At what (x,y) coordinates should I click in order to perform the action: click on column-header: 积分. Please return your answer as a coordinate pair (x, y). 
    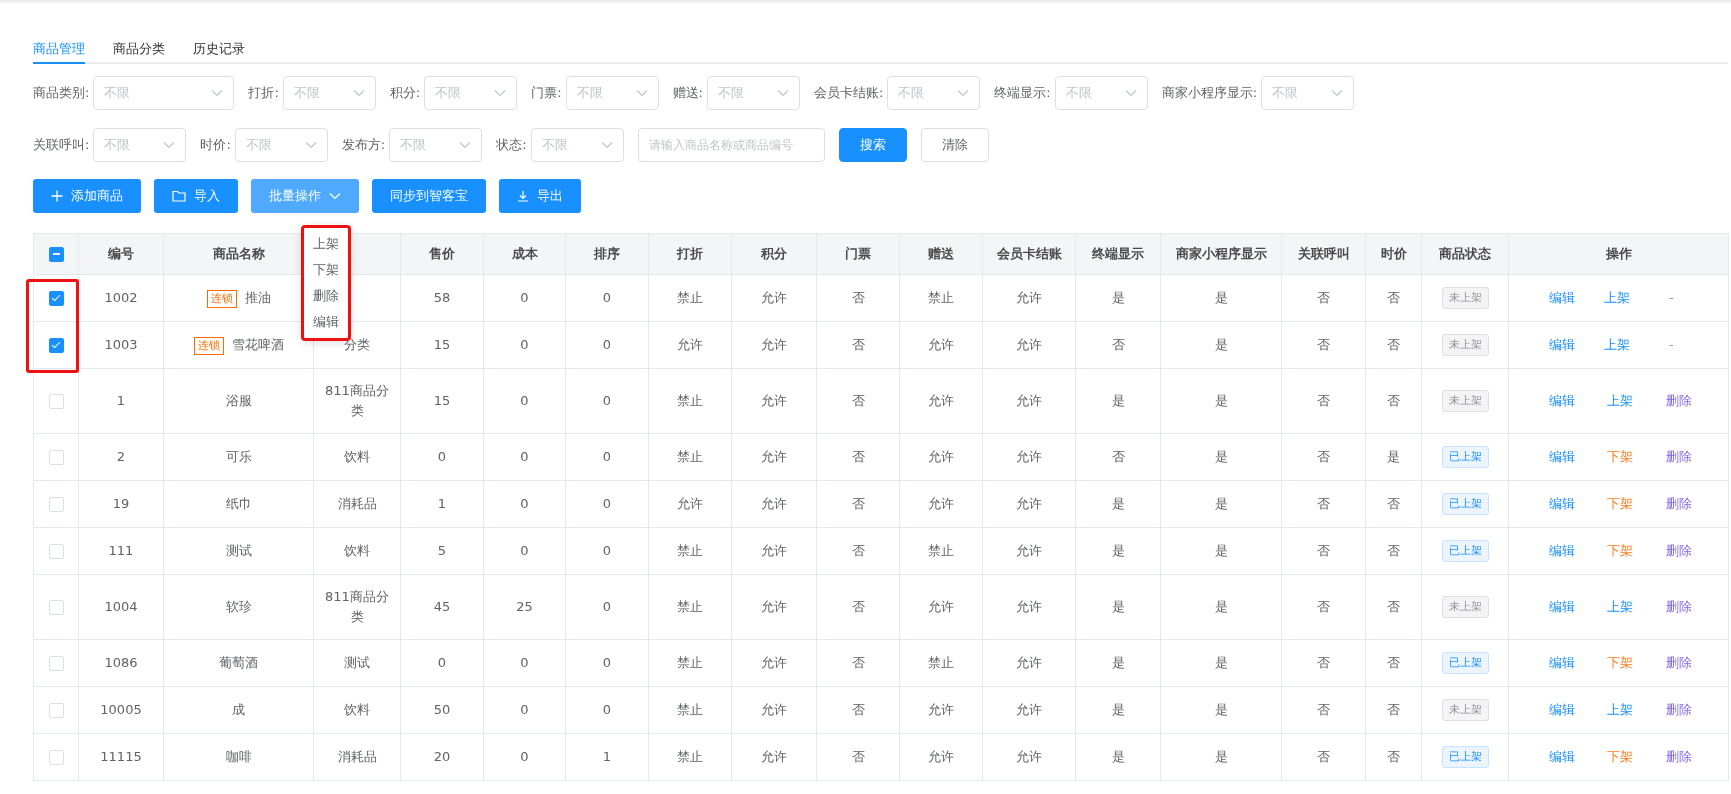
    Looking at the image, I should click on (774, 253).